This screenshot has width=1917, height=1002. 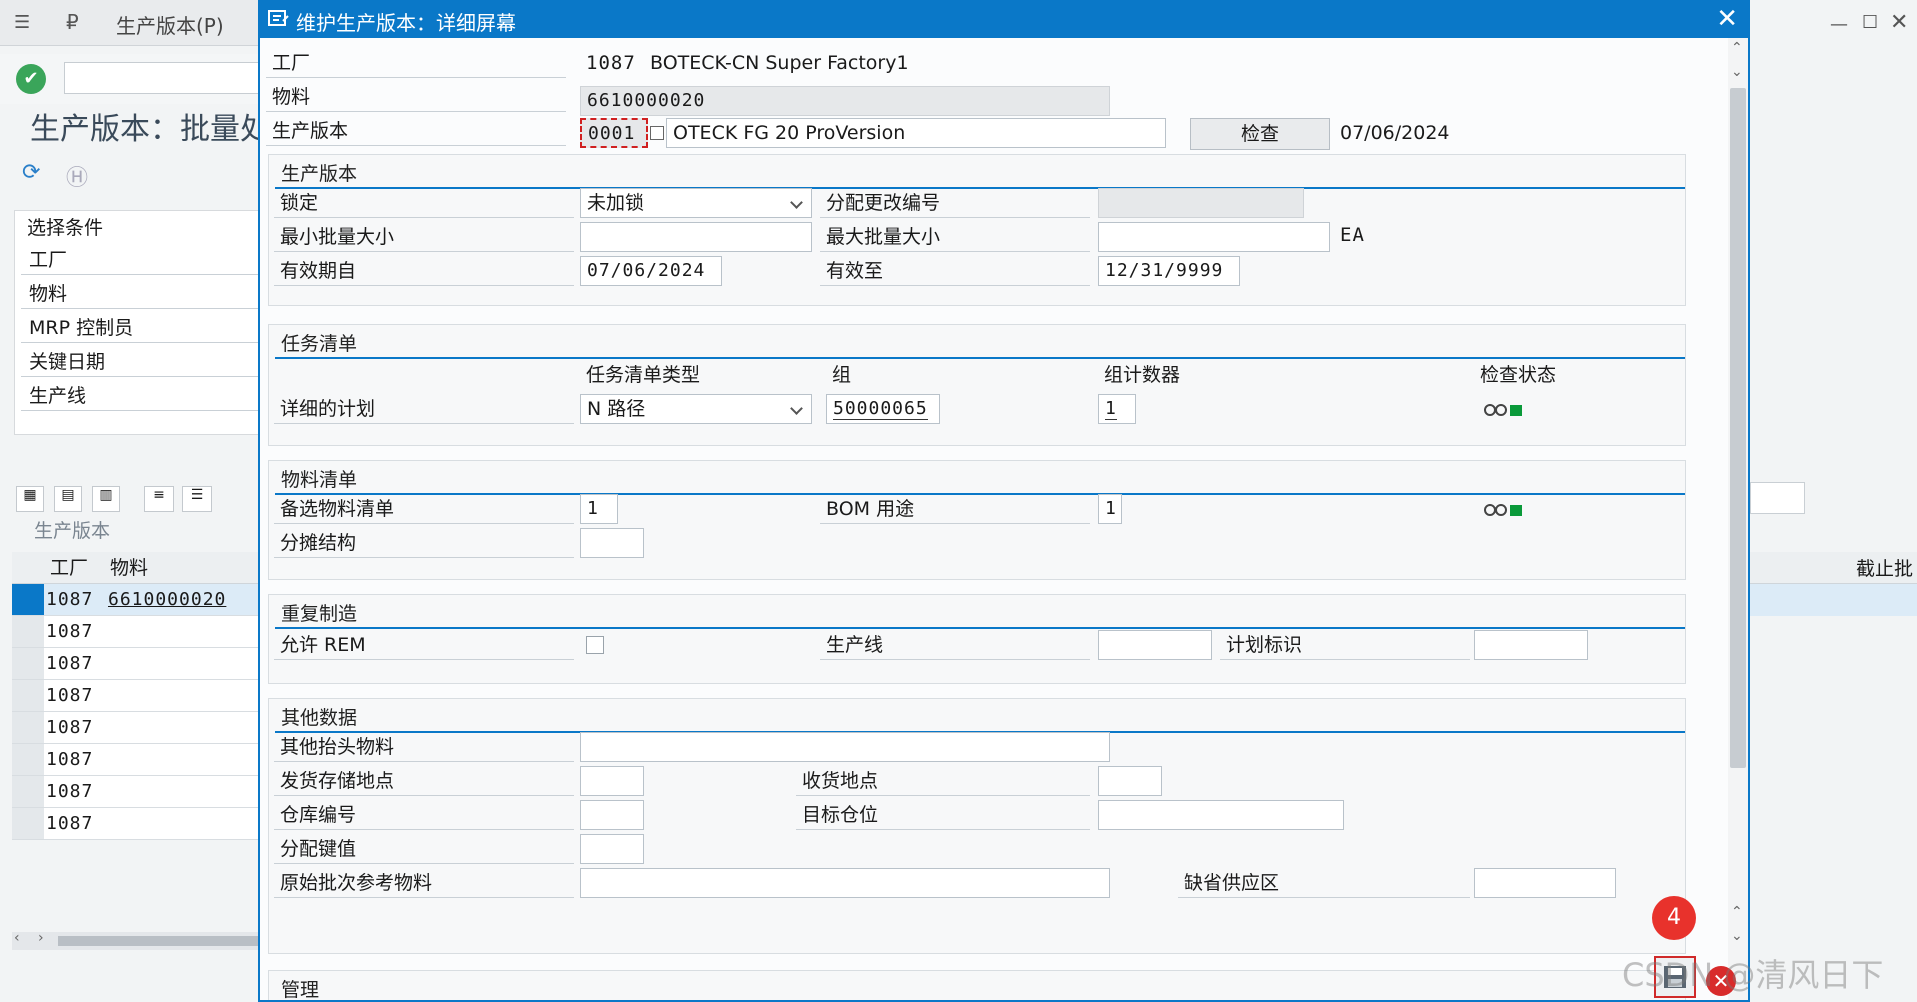 I want to click on issue-sloc-label: 发货存储地点, so click(x=424, y=781).